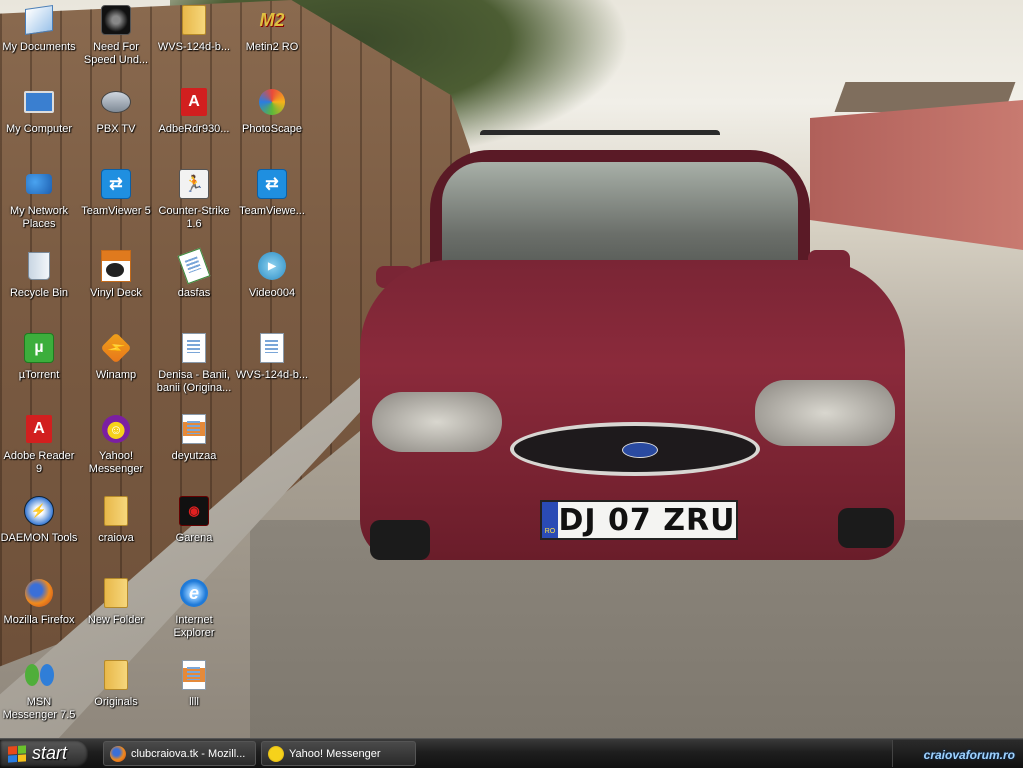 This screenshot has width=1023, height=768. What do you see at coordinates (39, 206) in the screenshot?
I see `desktop-icon-network-places: My Network Places` at bounding box center [39, 206].